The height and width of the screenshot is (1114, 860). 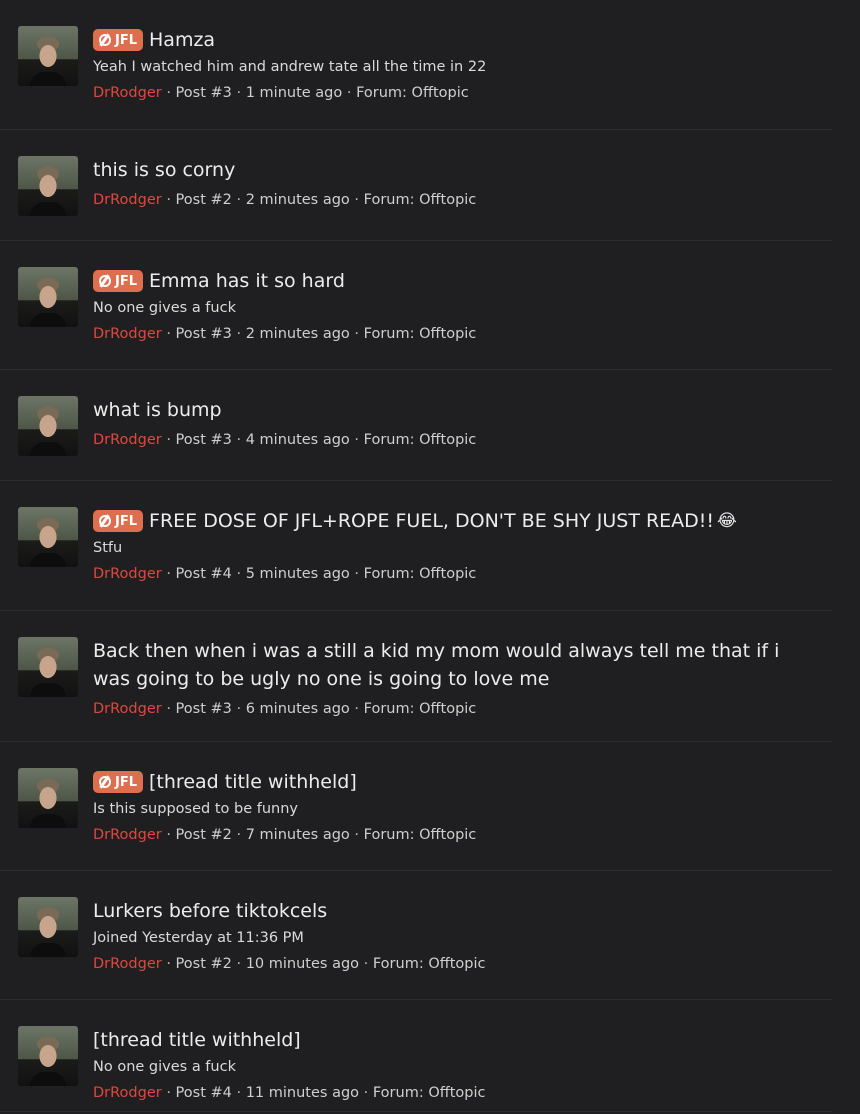 What do you see at coordinates (457, 281) in the screenshot?
I see `post-title-row: JFL Emma has it so hard` at bounding box center [457, 281].